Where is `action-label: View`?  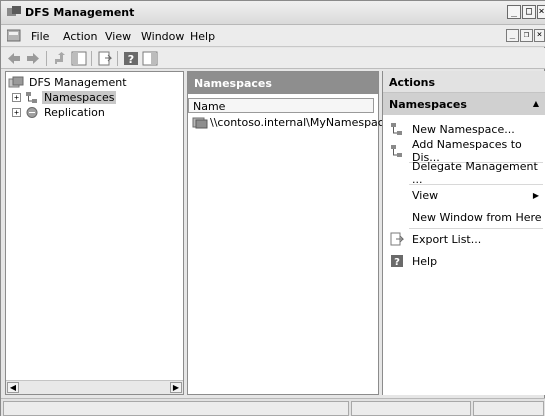
action-label: View is located at coordinates (425, 195).